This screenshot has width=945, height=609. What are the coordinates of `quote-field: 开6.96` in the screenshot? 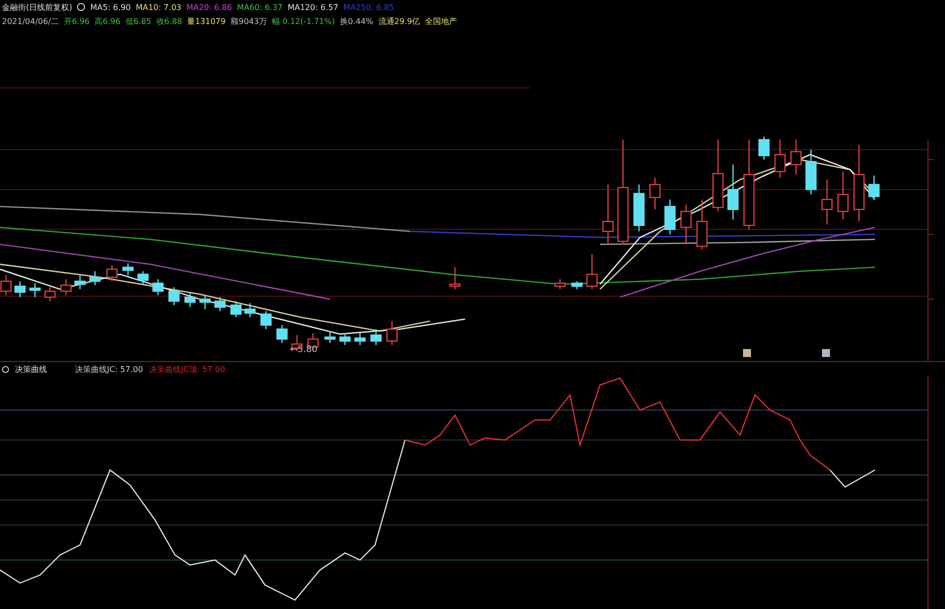 It's located at (77, 21).